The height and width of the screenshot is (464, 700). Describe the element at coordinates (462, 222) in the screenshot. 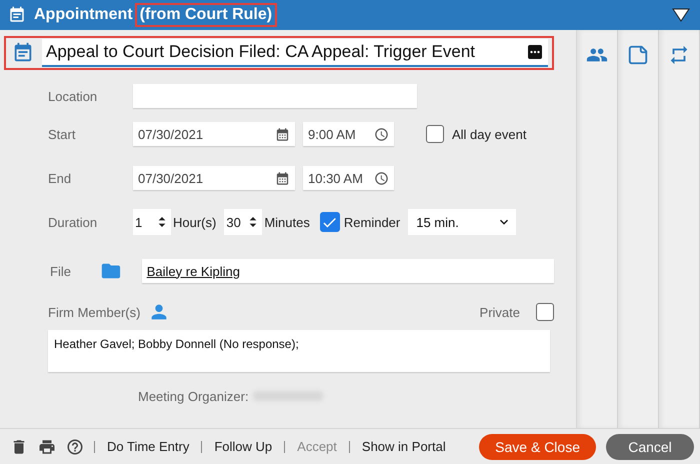

I see `reminder-dropdown: 15 min.` at that location.